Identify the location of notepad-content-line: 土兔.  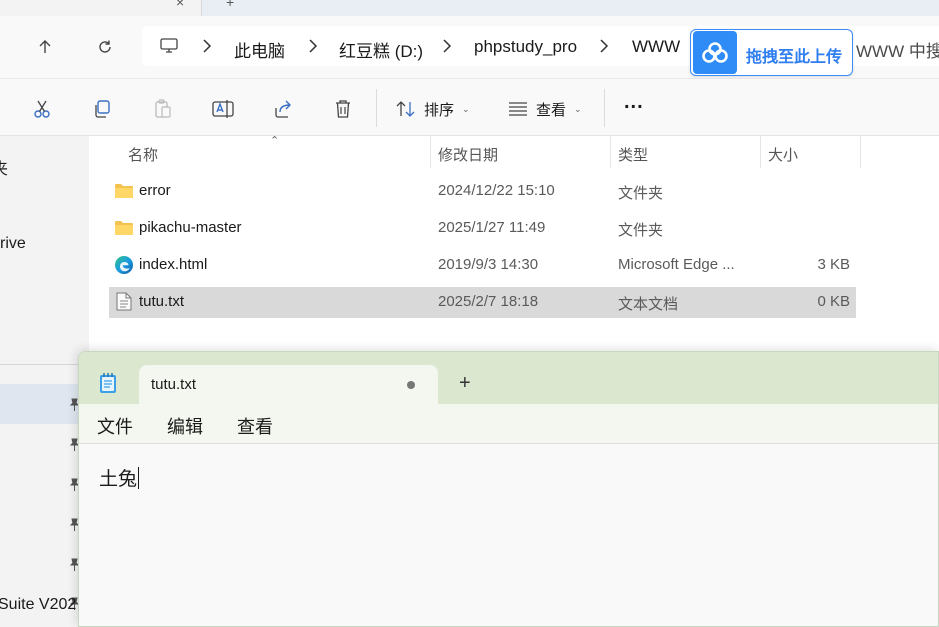
(119, 477).